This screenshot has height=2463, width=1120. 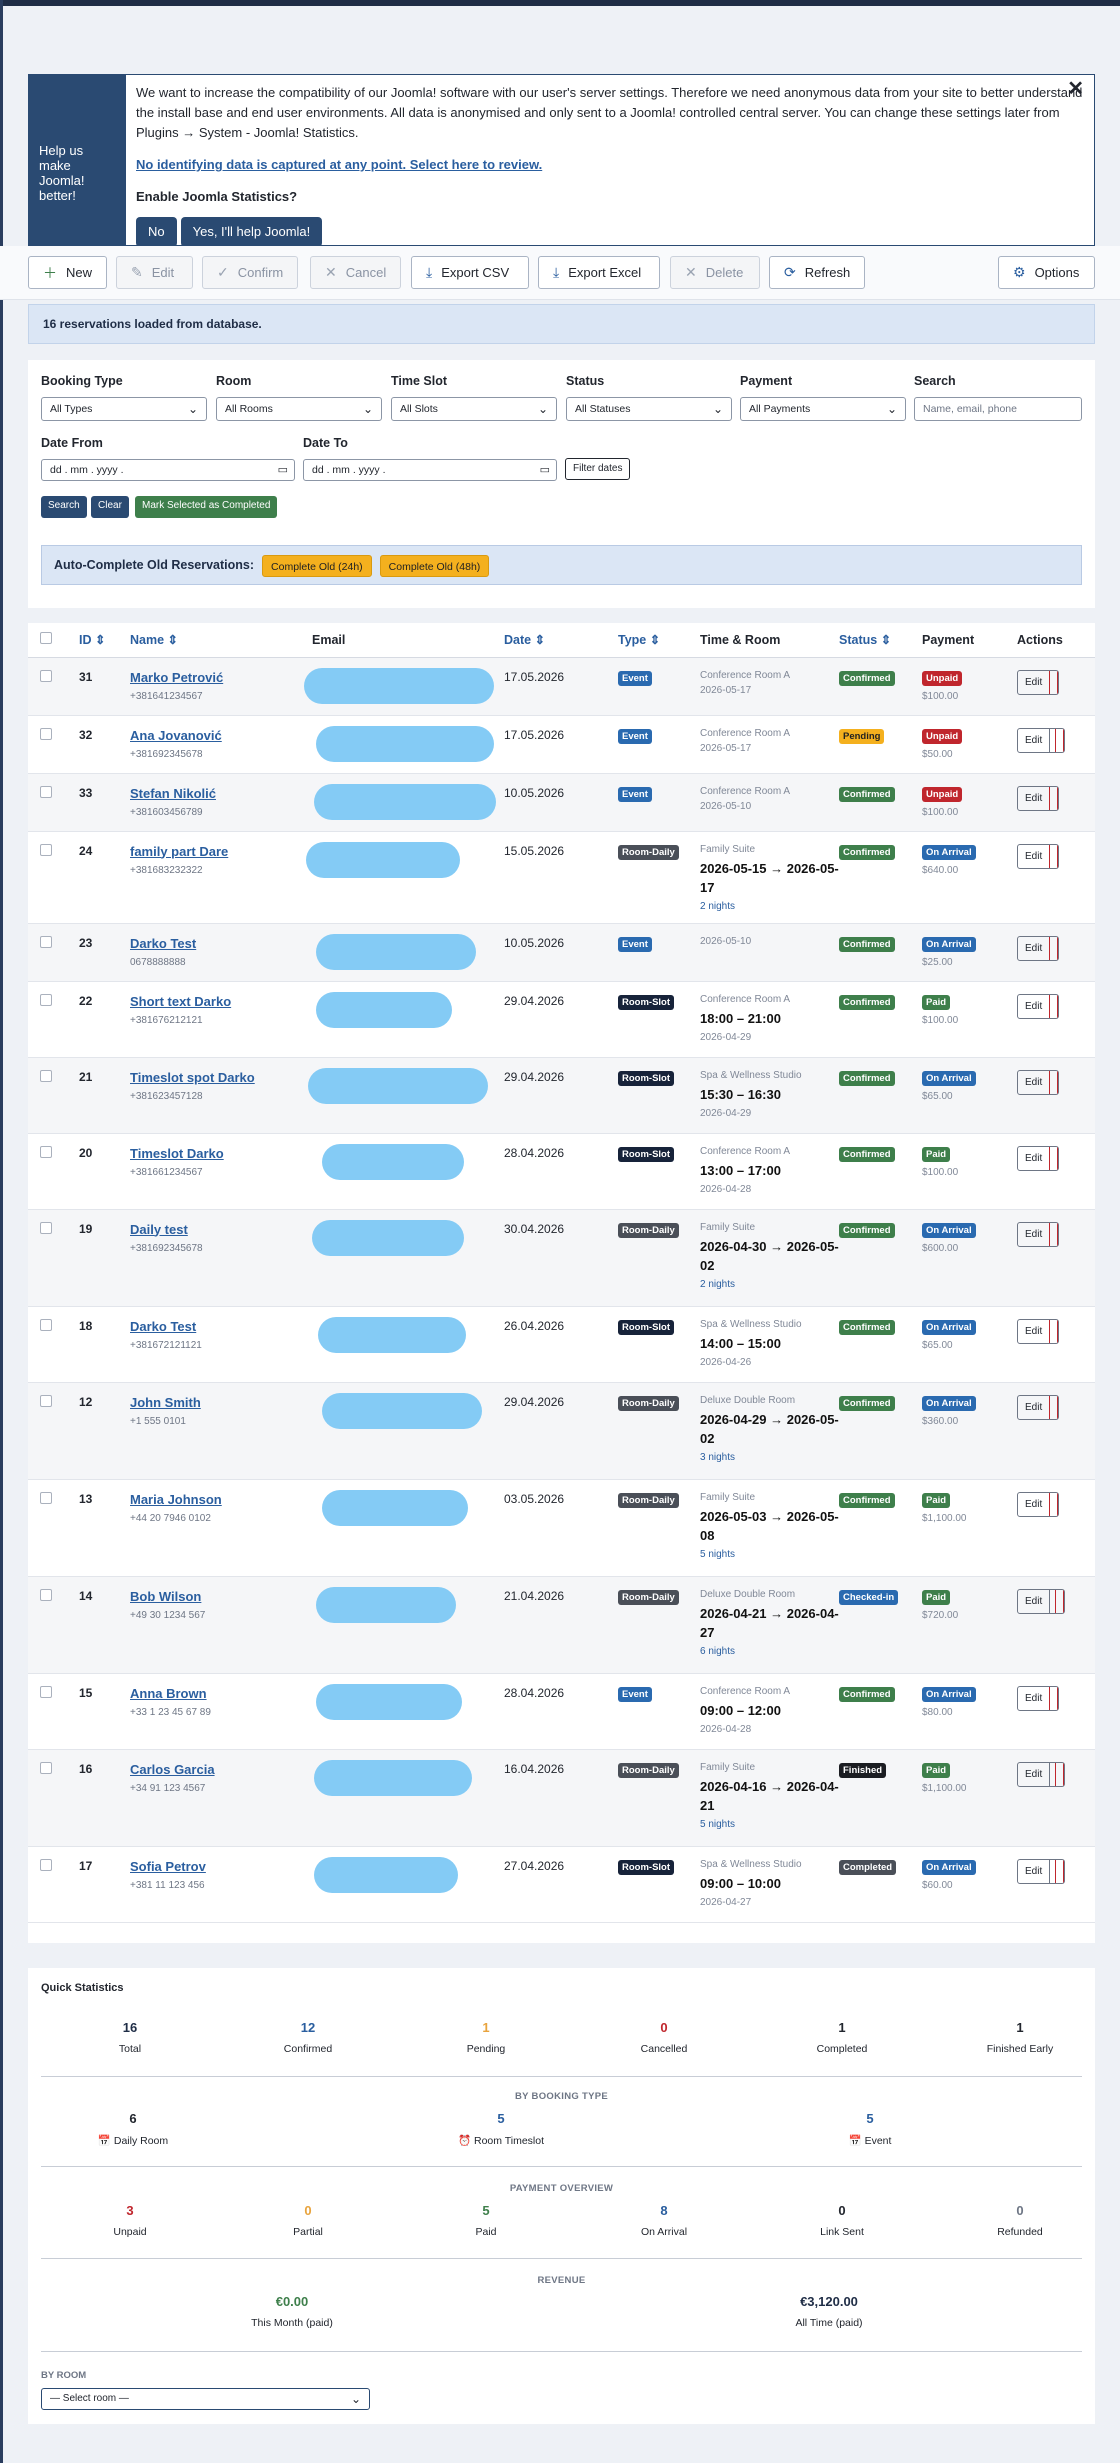 I want to click on guest-name-link: Maria Johnson, so click(x=176, y=1499).